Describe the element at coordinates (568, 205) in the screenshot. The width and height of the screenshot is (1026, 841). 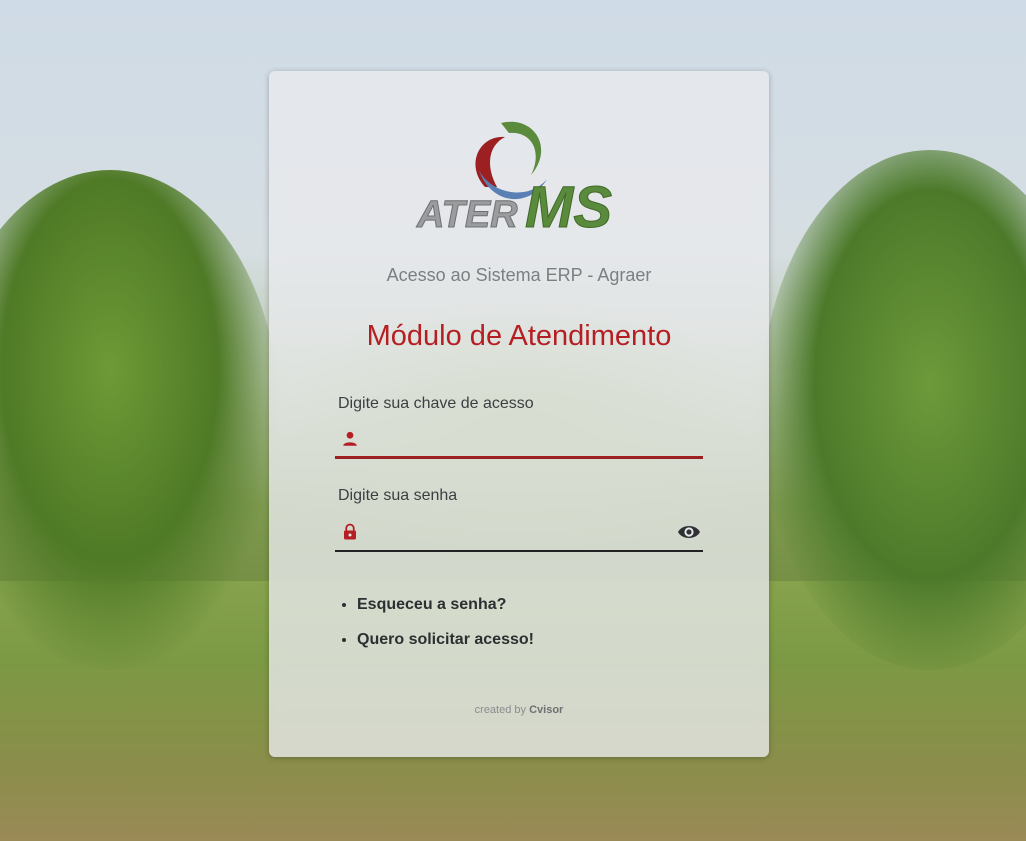
I see `logo-text-ms: MS` at that location.